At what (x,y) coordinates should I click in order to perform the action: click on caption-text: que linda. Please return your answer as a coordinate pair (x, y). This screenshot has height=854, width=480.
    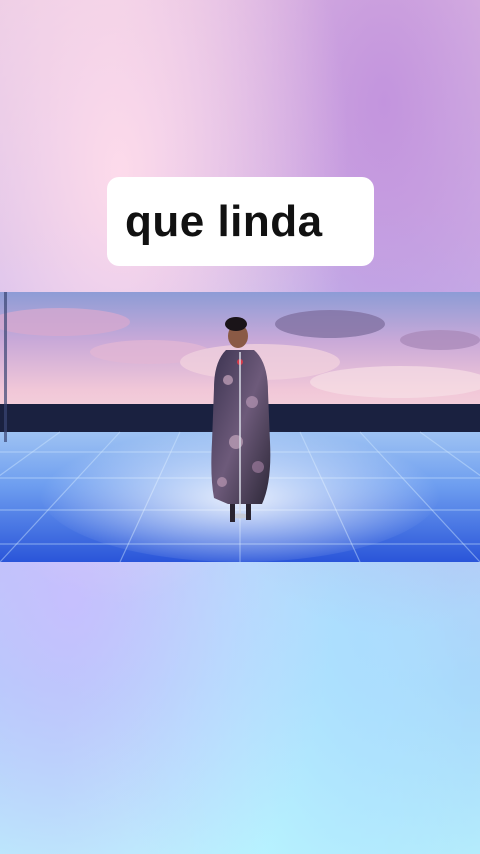
    Looking at the image, I should click on (224, 221).